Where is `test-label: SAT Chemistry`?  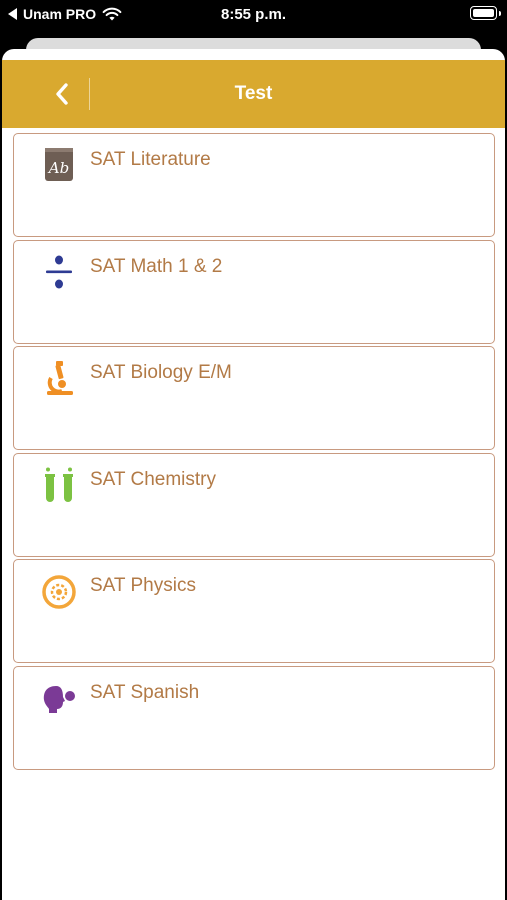 test-label: SAT Chemistry is located at coordinates (153, 479).